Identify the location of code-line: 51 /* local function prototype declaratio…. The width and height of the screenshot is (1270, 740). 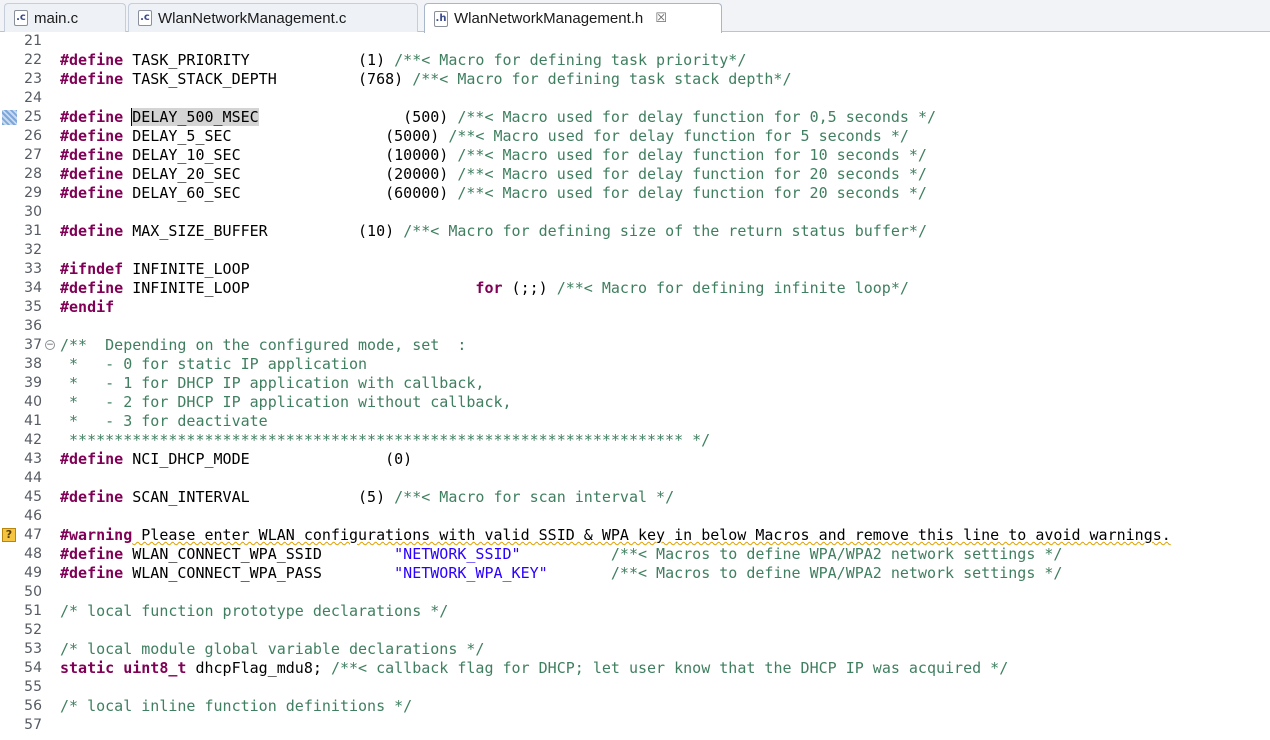
(635, 611).